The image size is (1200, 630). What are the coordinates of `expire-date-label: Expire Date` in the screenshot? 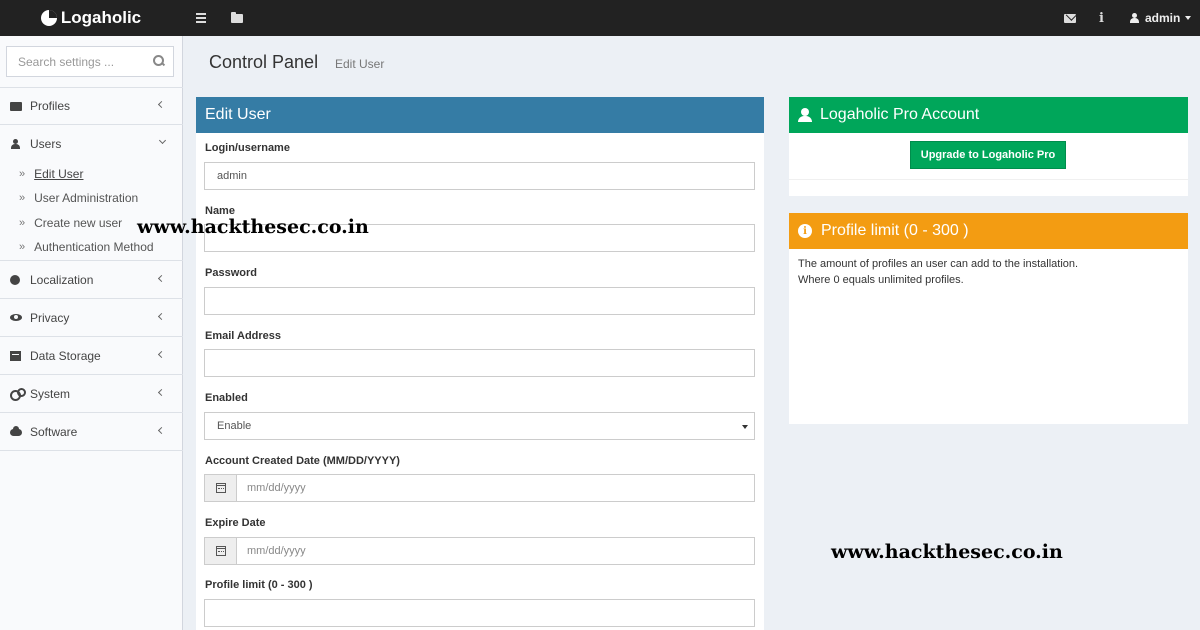 It's located at (235, 523).